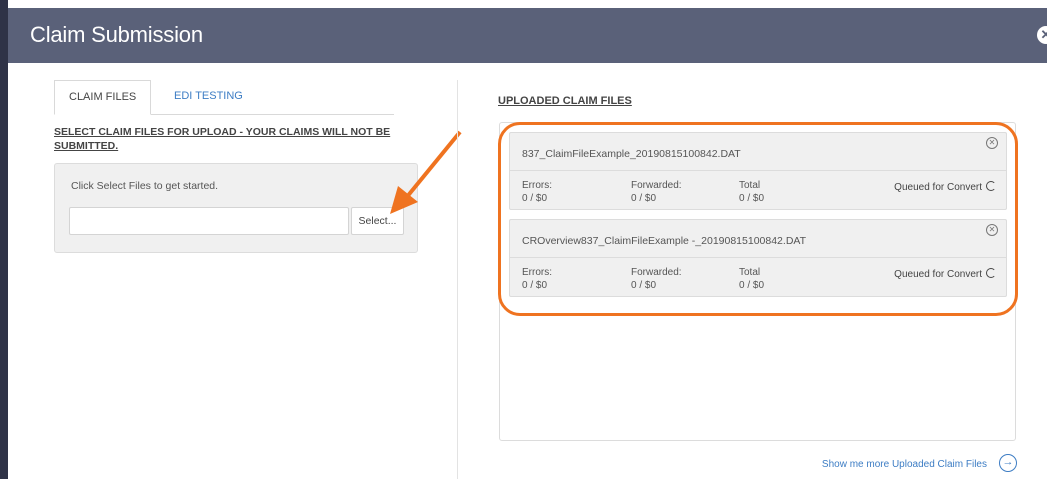  I want to click on modal-header: Claim Submission ✕, so click(527, 35).